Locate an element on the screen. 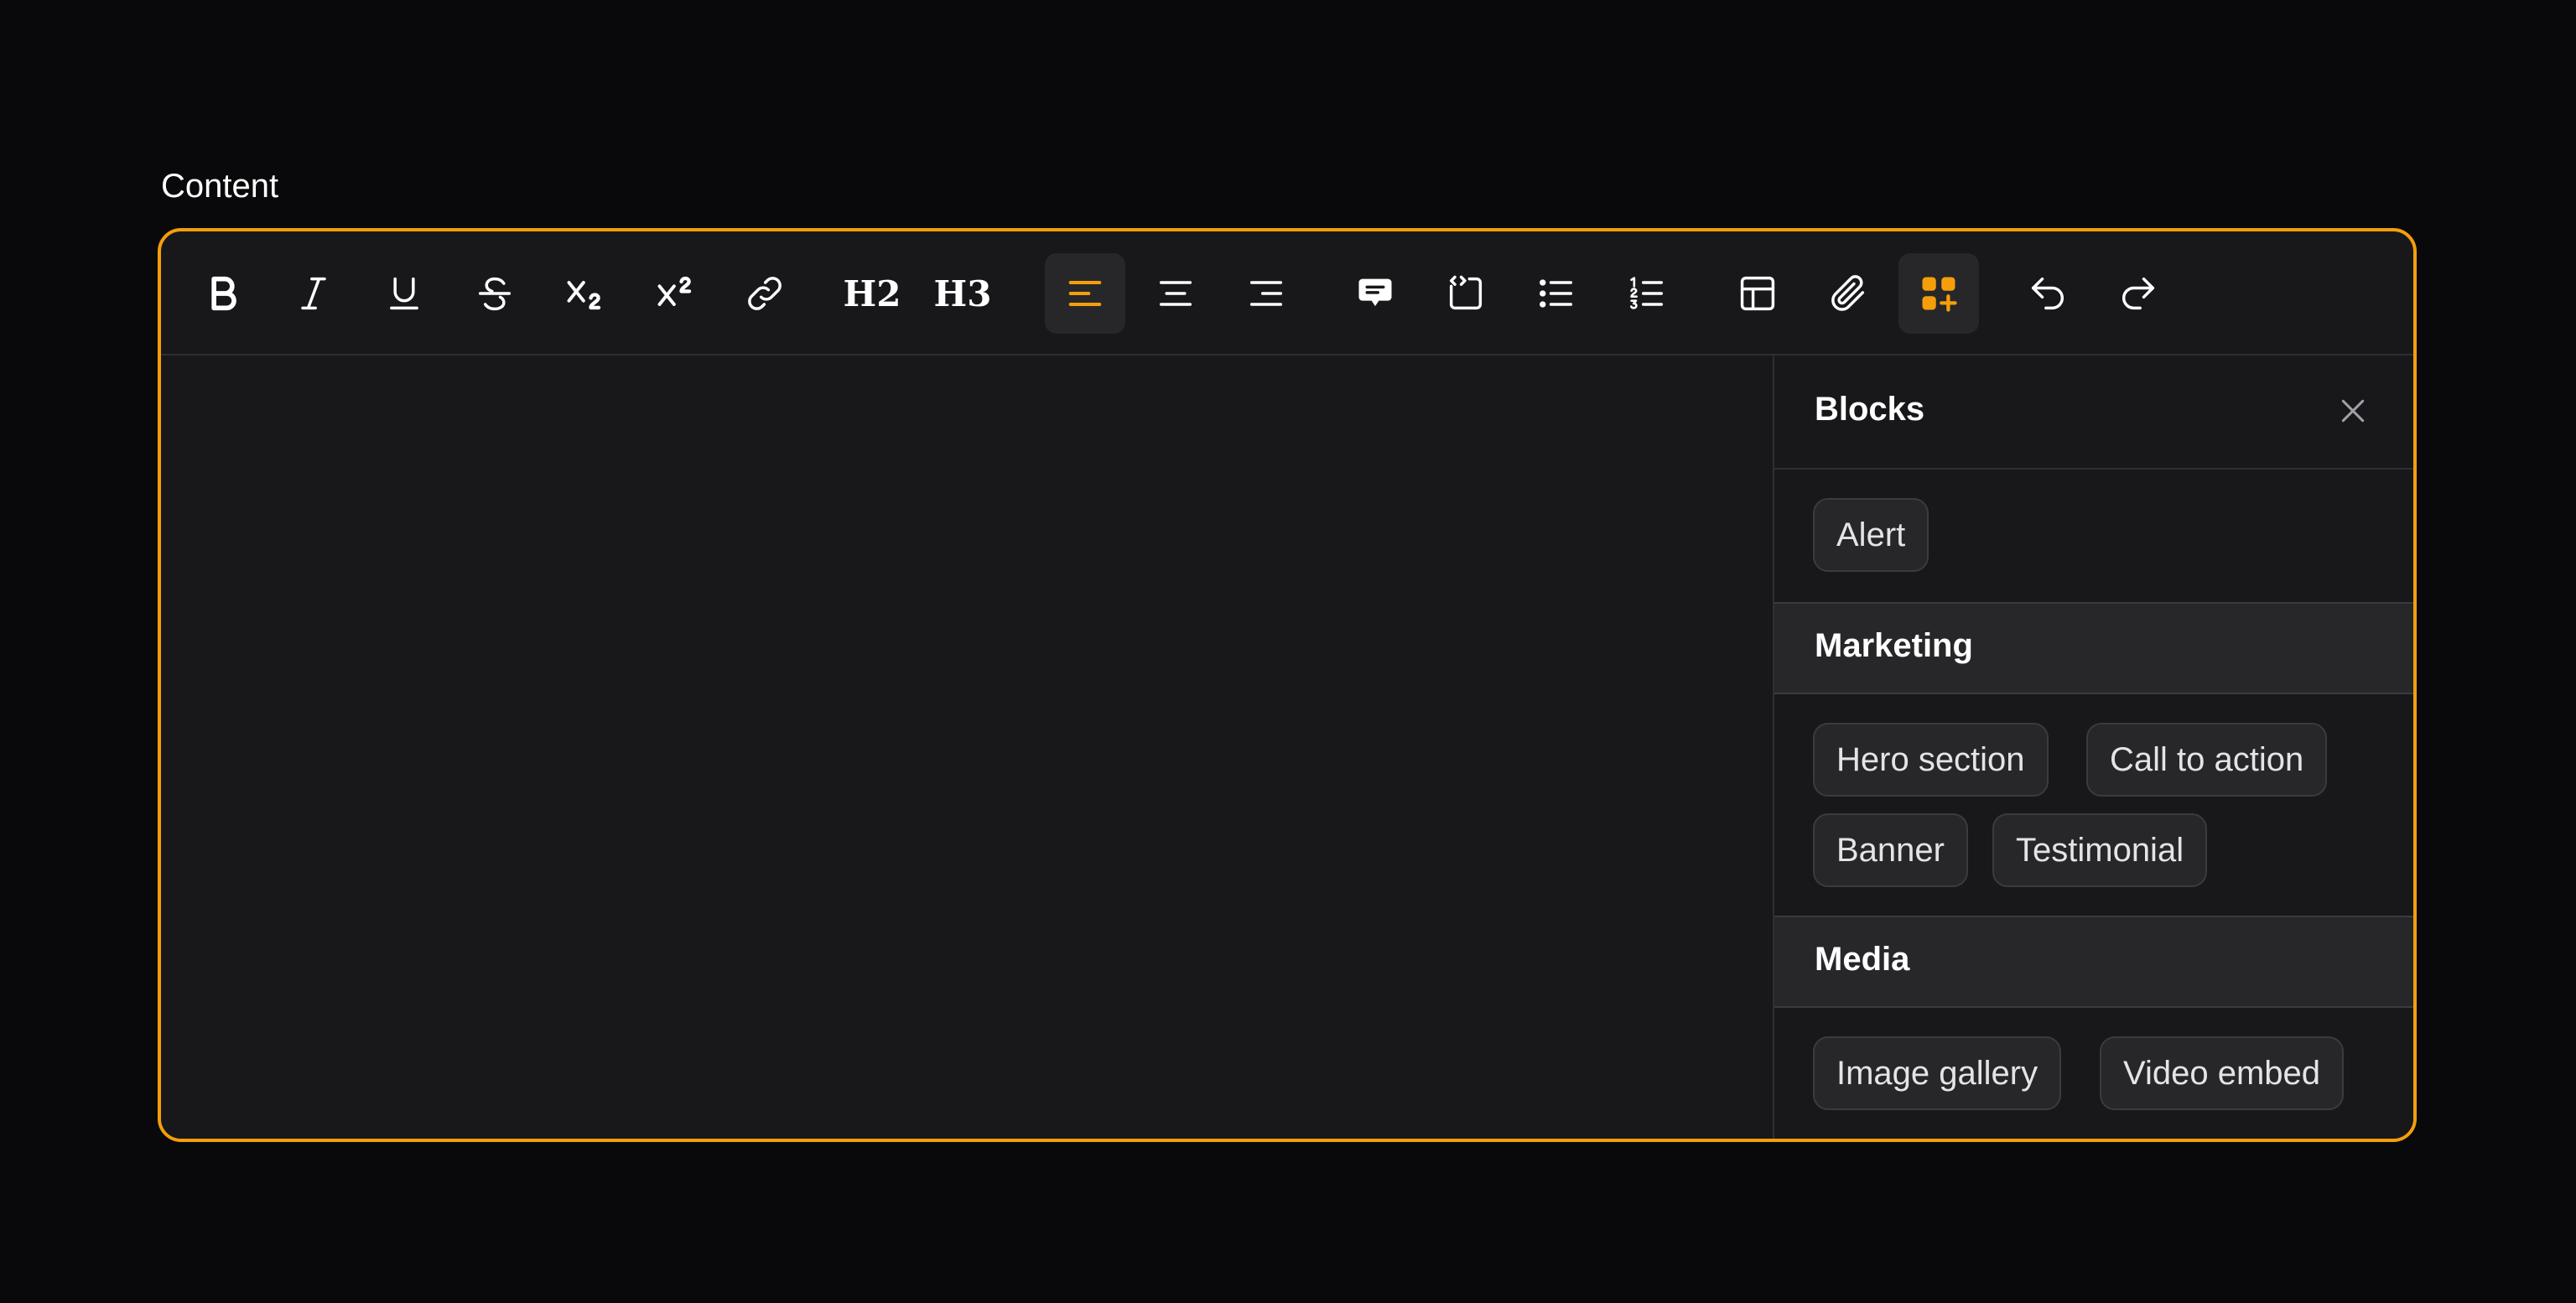 This screenshot has width=2576, height=1303. block-chip-banner: Banner is located at coordinates (1891, 850).